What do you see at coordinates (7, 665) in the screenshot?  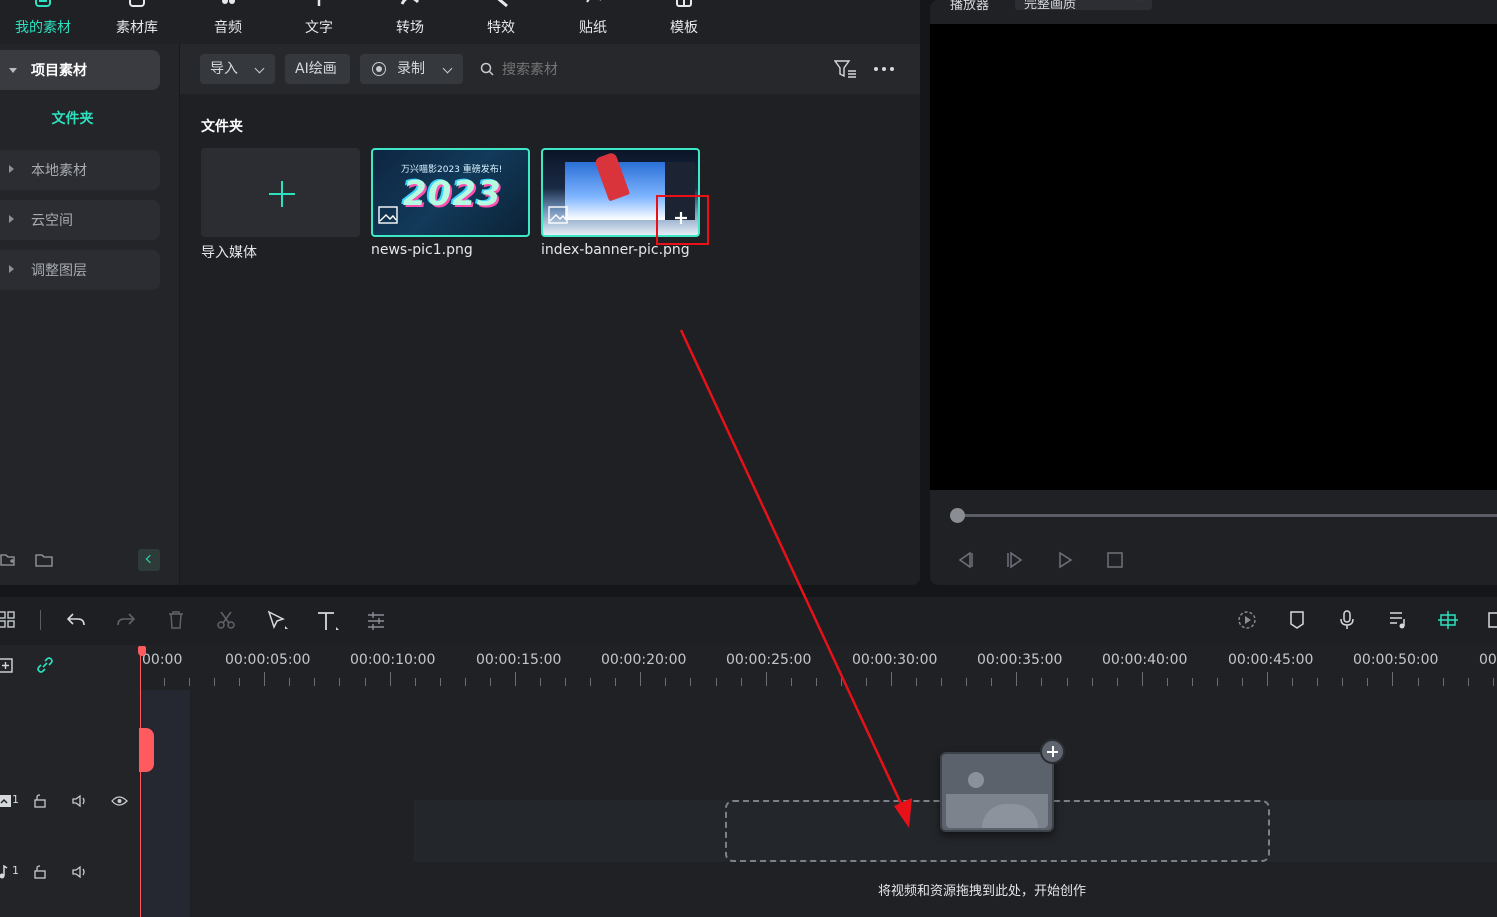 I see `add-track-icon` at bounding box center [7, 665].